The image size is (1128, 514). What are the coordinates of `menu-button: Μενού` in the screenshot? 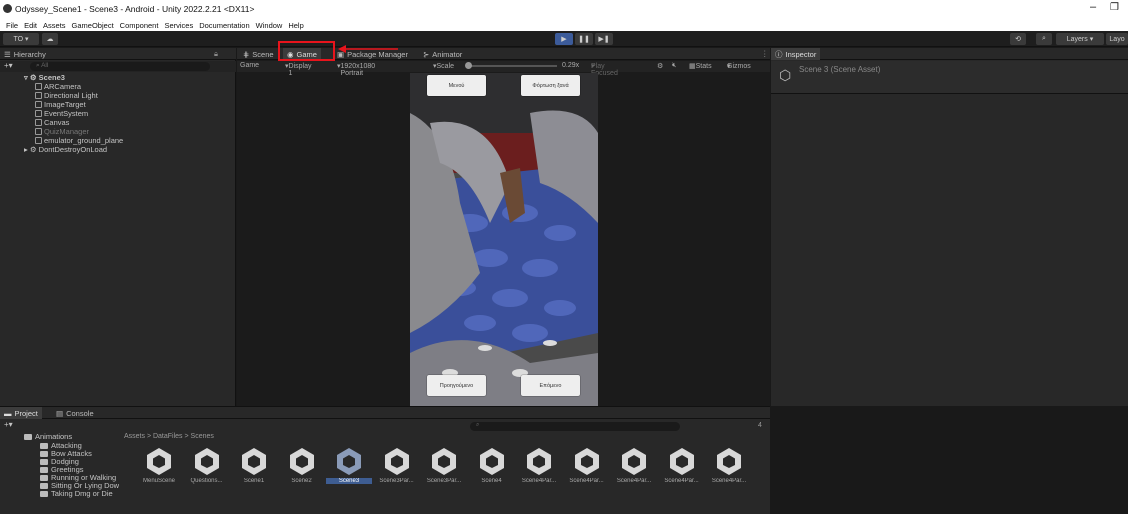 It's located at (456, 85).